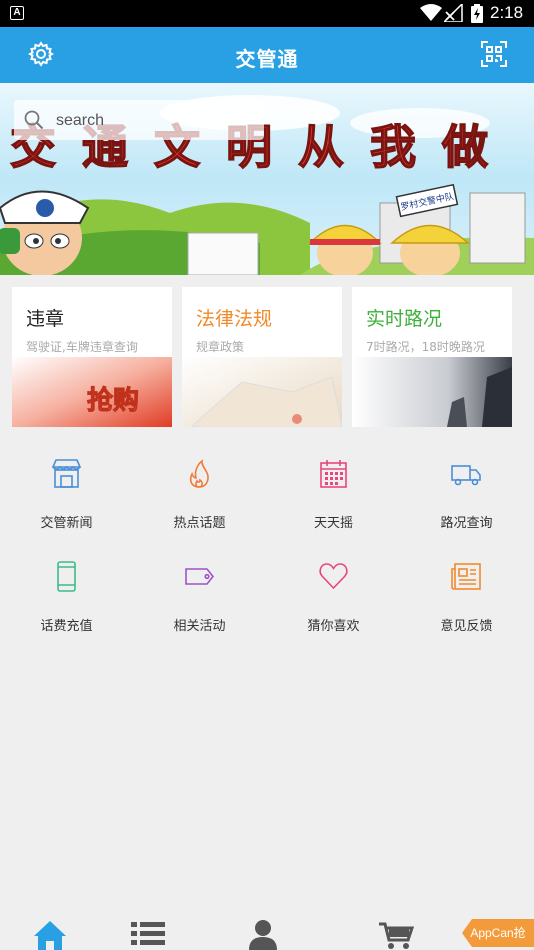 This screenshot has width=534, height=950. What do you see at coordinates (66, 523) in the screenshot?
I see `grid-item-label: 交管新闻` at bounding box center [66, 523].